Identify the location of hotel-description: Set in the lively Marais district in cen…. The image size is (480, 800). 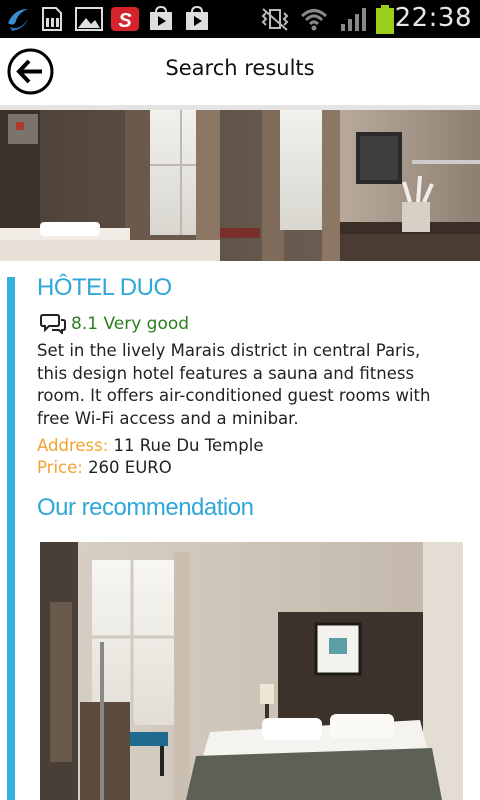
(234, 384).